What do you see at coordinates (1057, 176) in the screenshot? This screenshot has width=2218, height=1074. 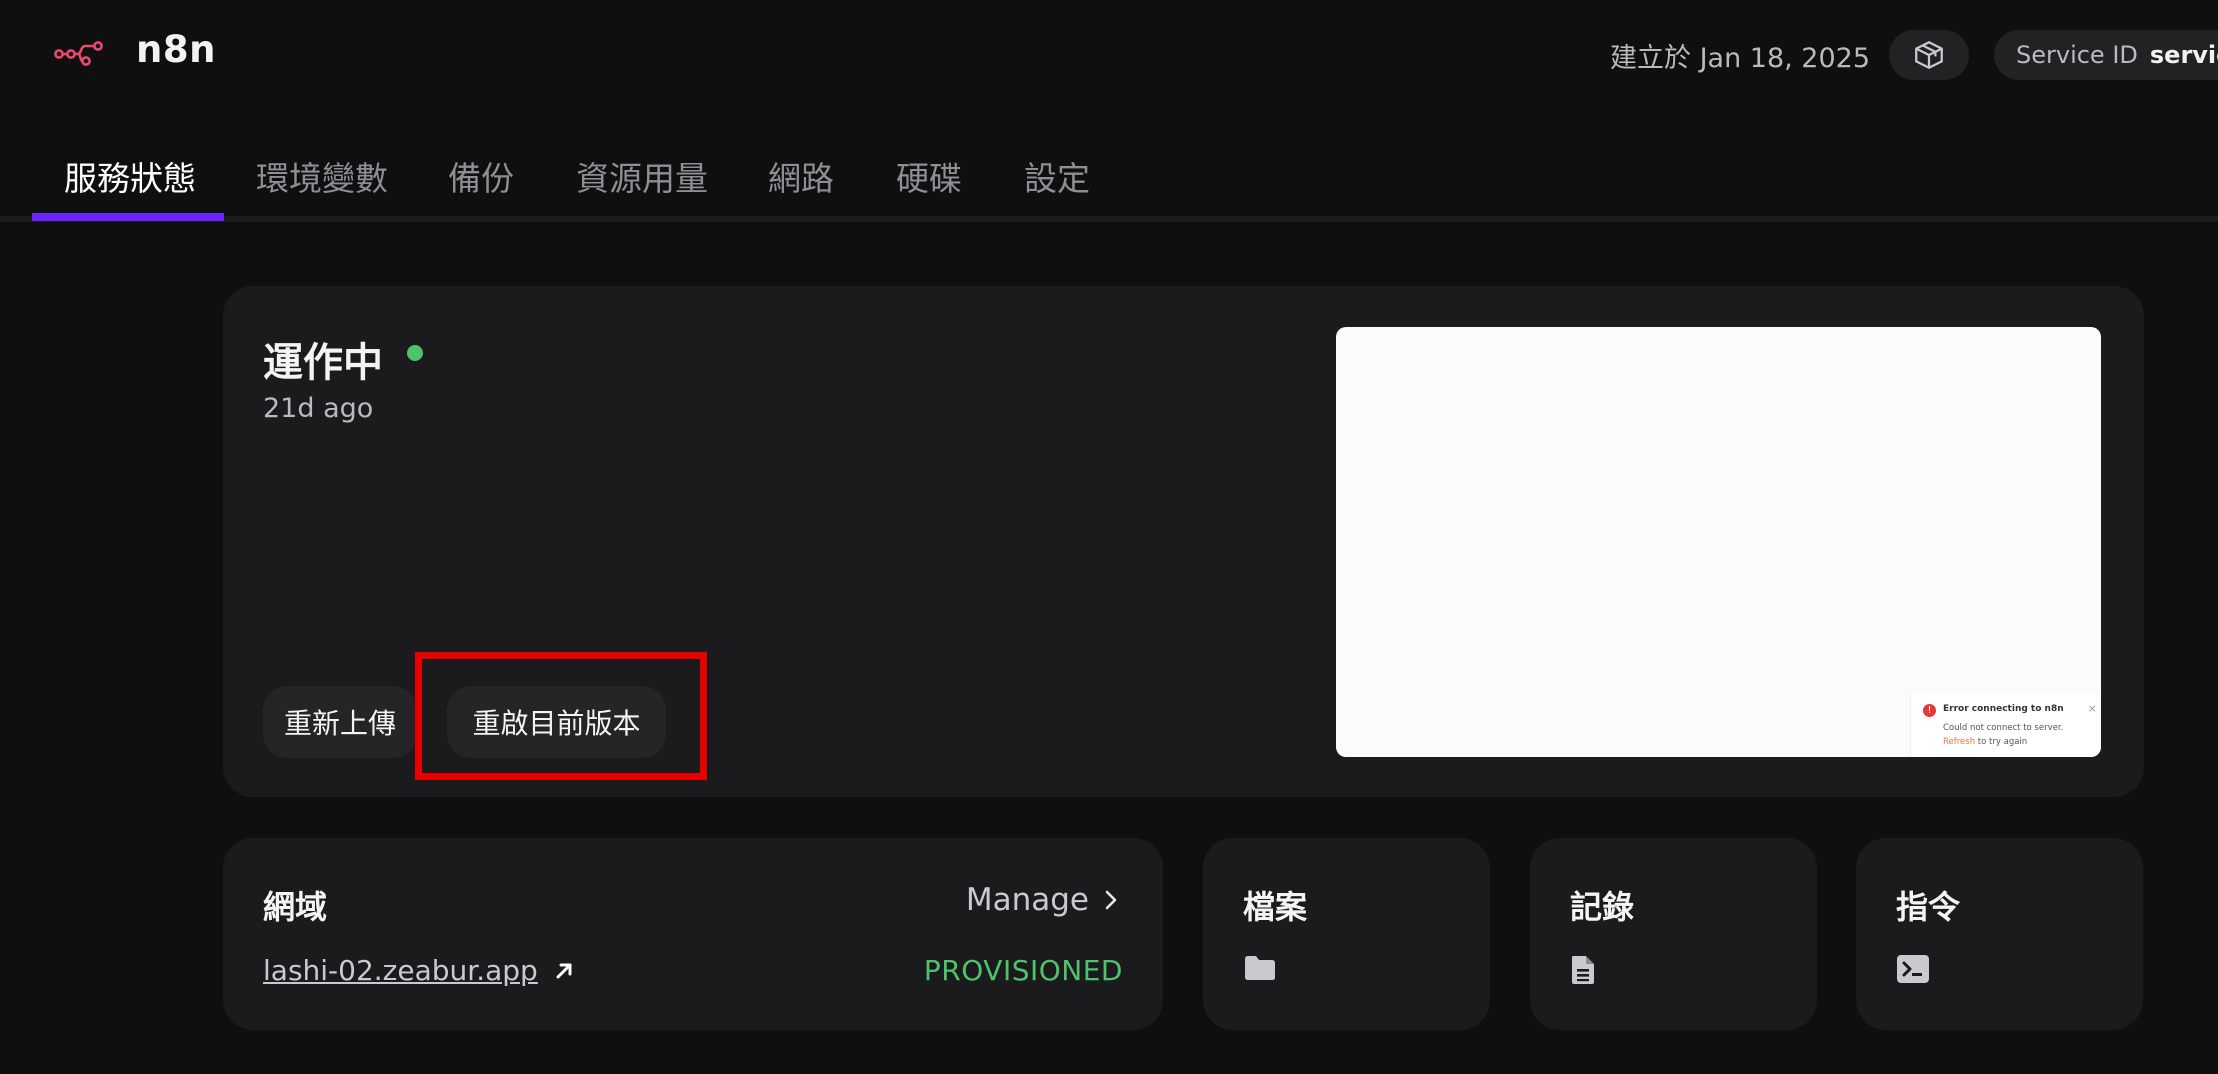 I see `tab-settings: 設定` at bounding box center [1057, 176].